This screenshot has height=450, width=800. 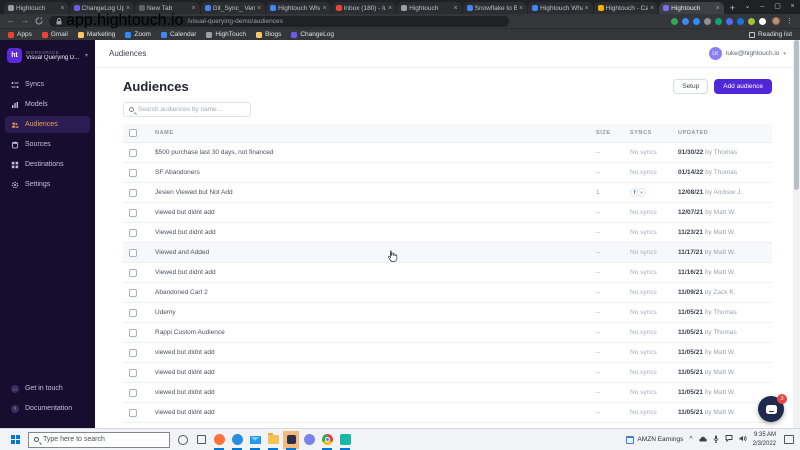 I want to click on forward-icon: →, so click(x=25, y=21).